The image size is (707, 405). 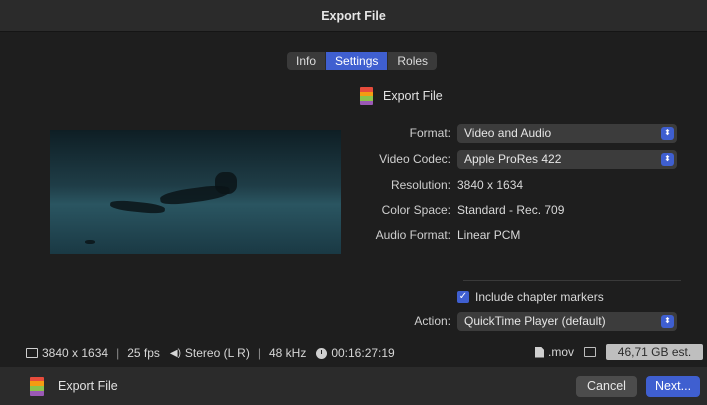 What do you see at coordinates (287, 353) in the screenshot?
I see `status-sample-rate: 48 kHz` at bounding box center [287, 353].